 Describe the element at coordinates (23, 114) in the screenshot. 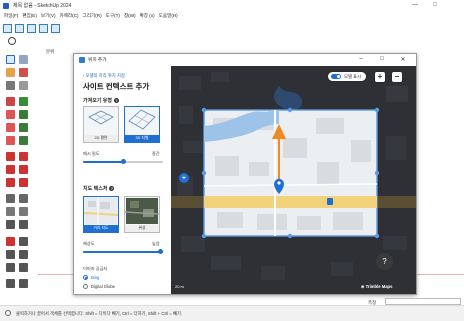

I see `rotated-rectangle-icon` at that location.